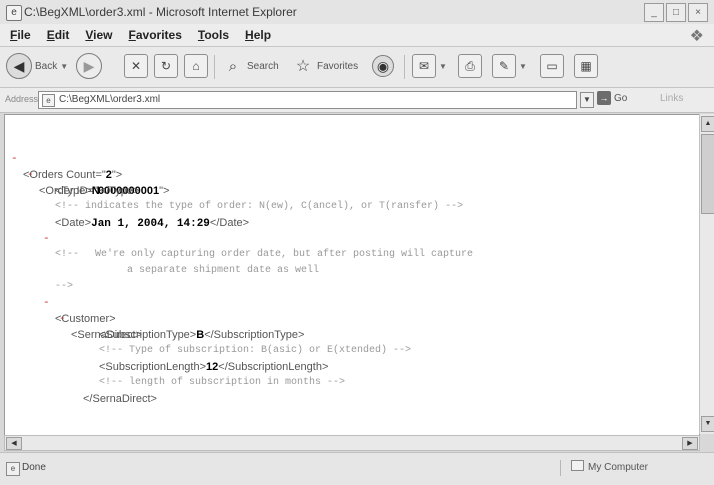  What do you see at coordinates (46, 66) in the screenshot?
I see `back-label: Back` at bounding box center [46, 66].